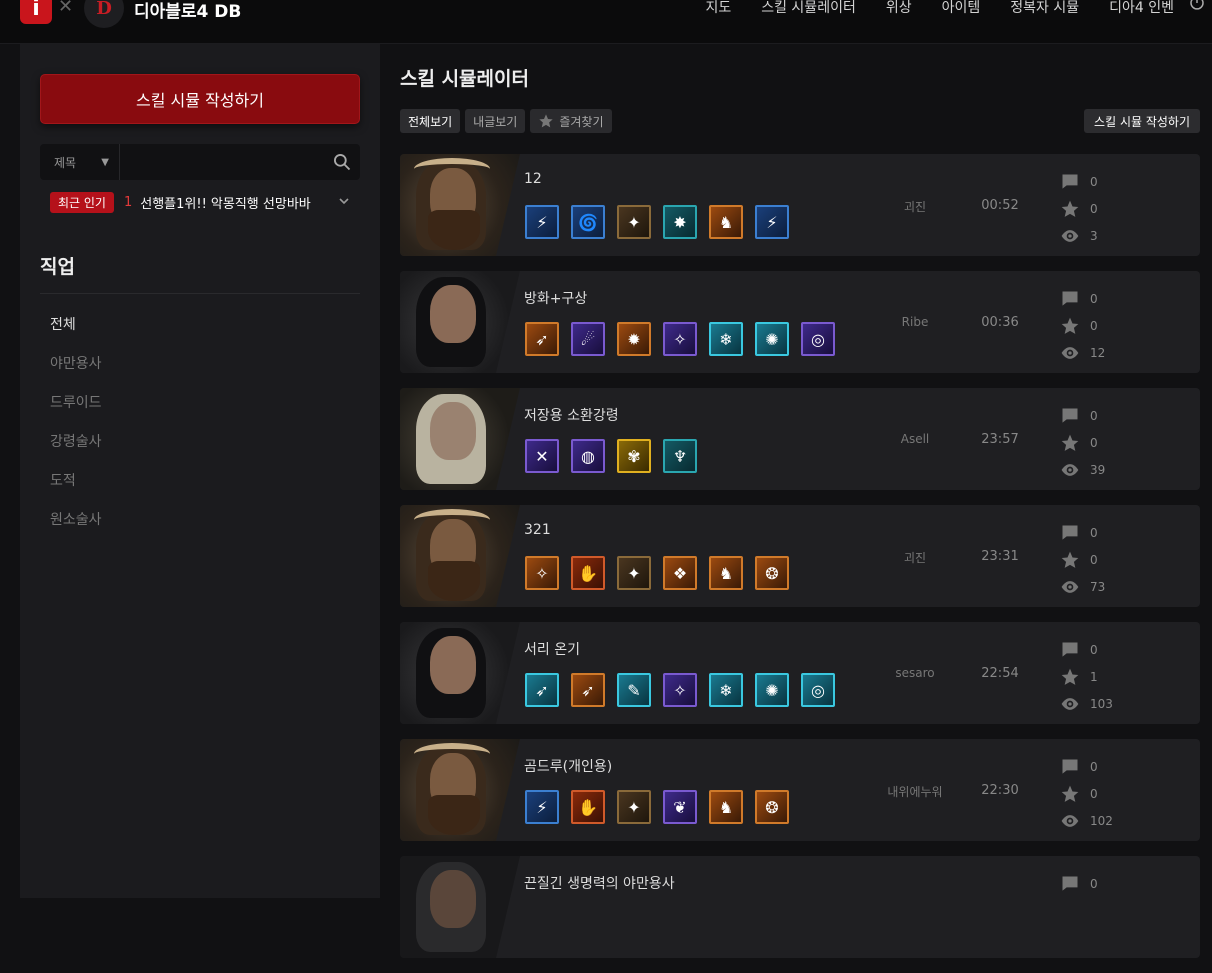 This screenshot has width=1212, height=973. I want to click on tab-mine: 내글보기, so click(495, 121).